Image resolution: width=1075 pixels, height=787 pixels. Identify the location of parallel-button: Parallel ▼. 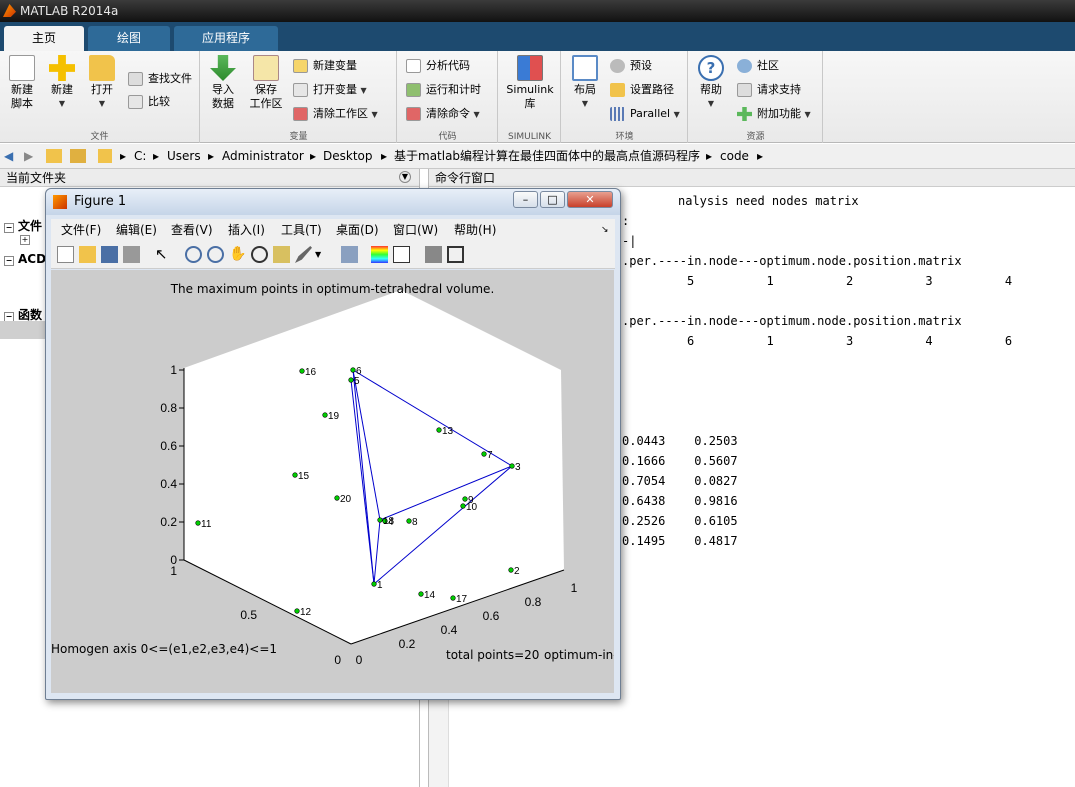
(645, 114).